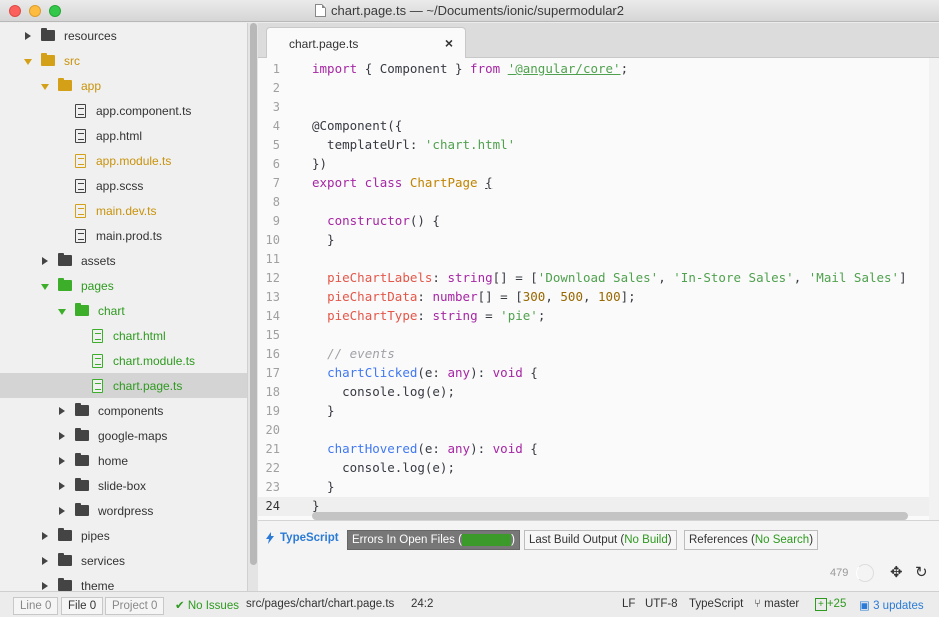 The width and height of the screenshot is (939, 617). What do you see at coordinates (309, 538) in the screenshot?
I see `typescript-label: TypeScript` at bounding box center [309, 538].